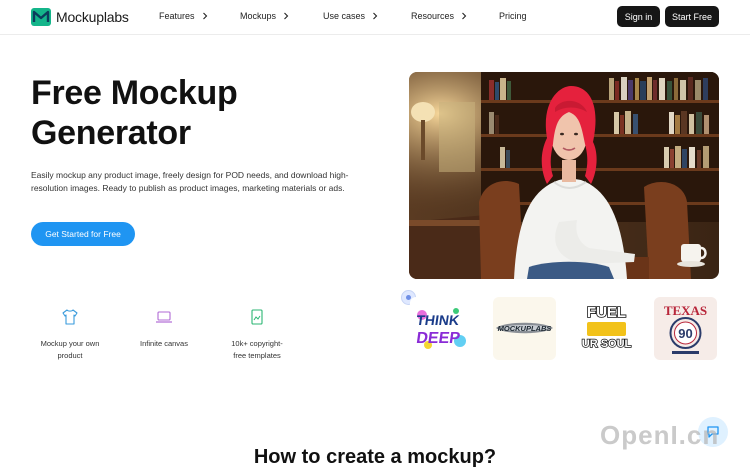  I want to click on mockuplabs-design: MOCKUPLABS, so click(524, 328).